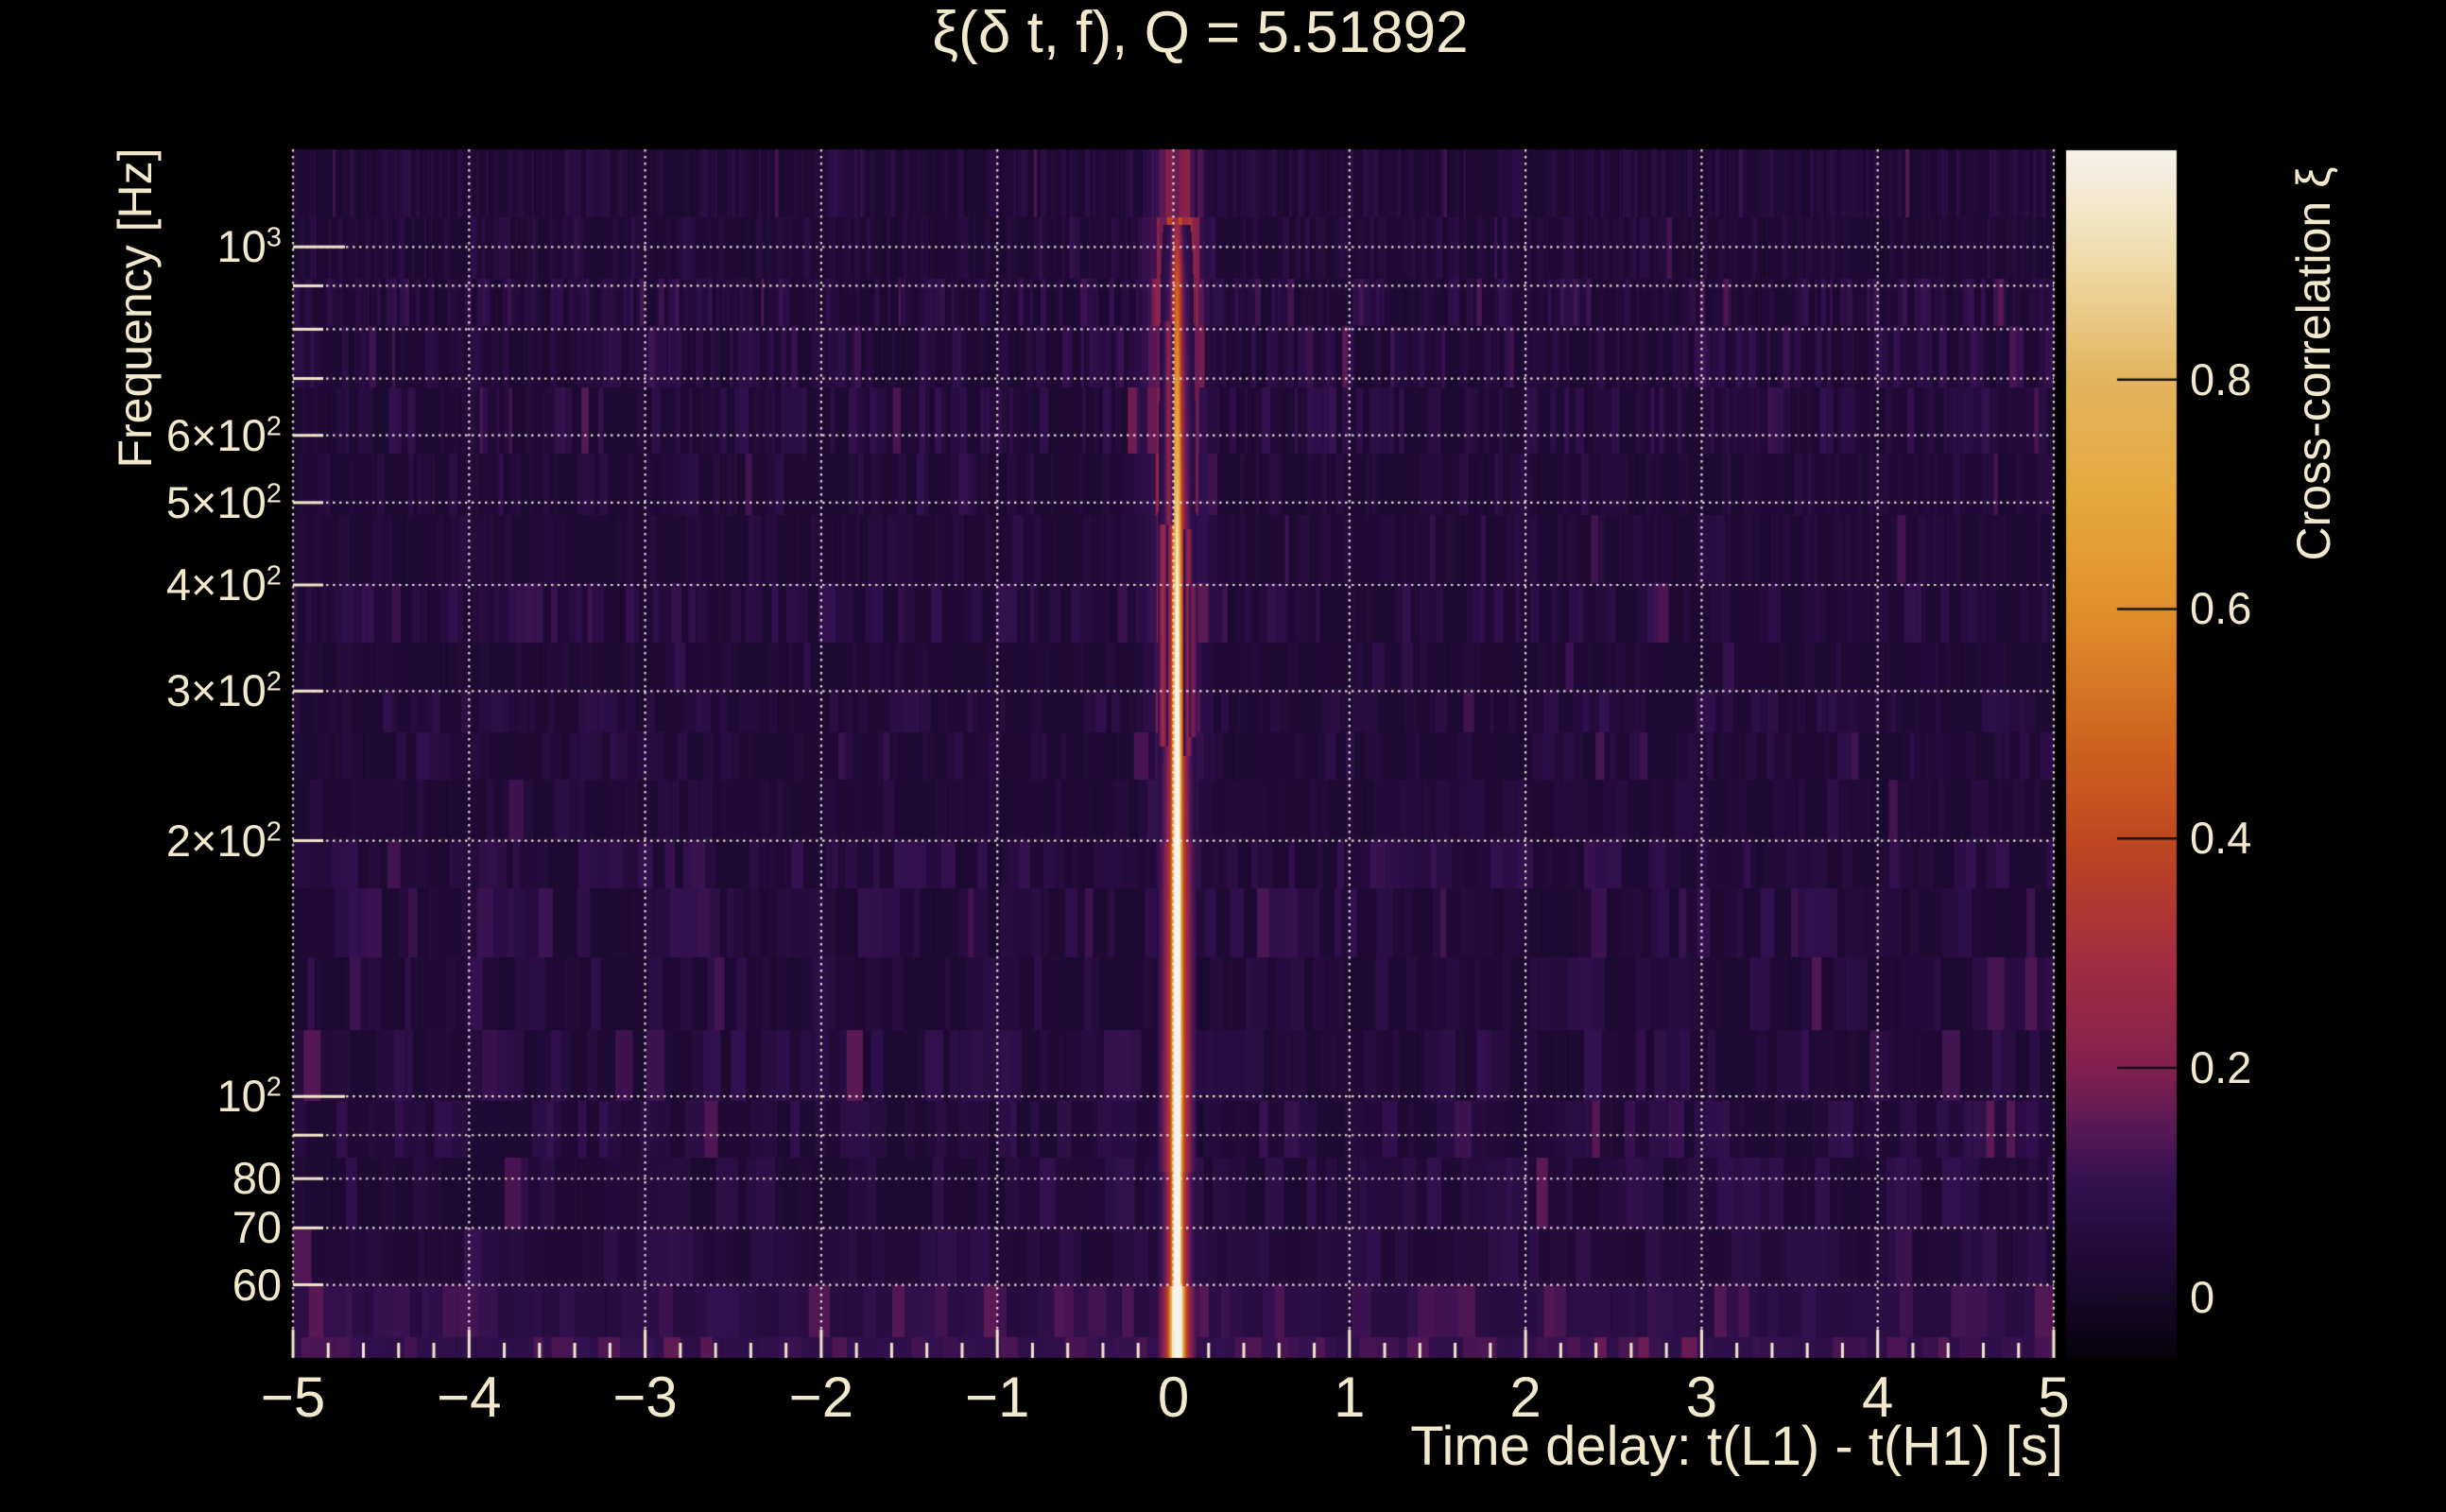 The height and width of the screenshot is (1512, 2446). I want to click on y-tick-label: 103, so click(249, 246).